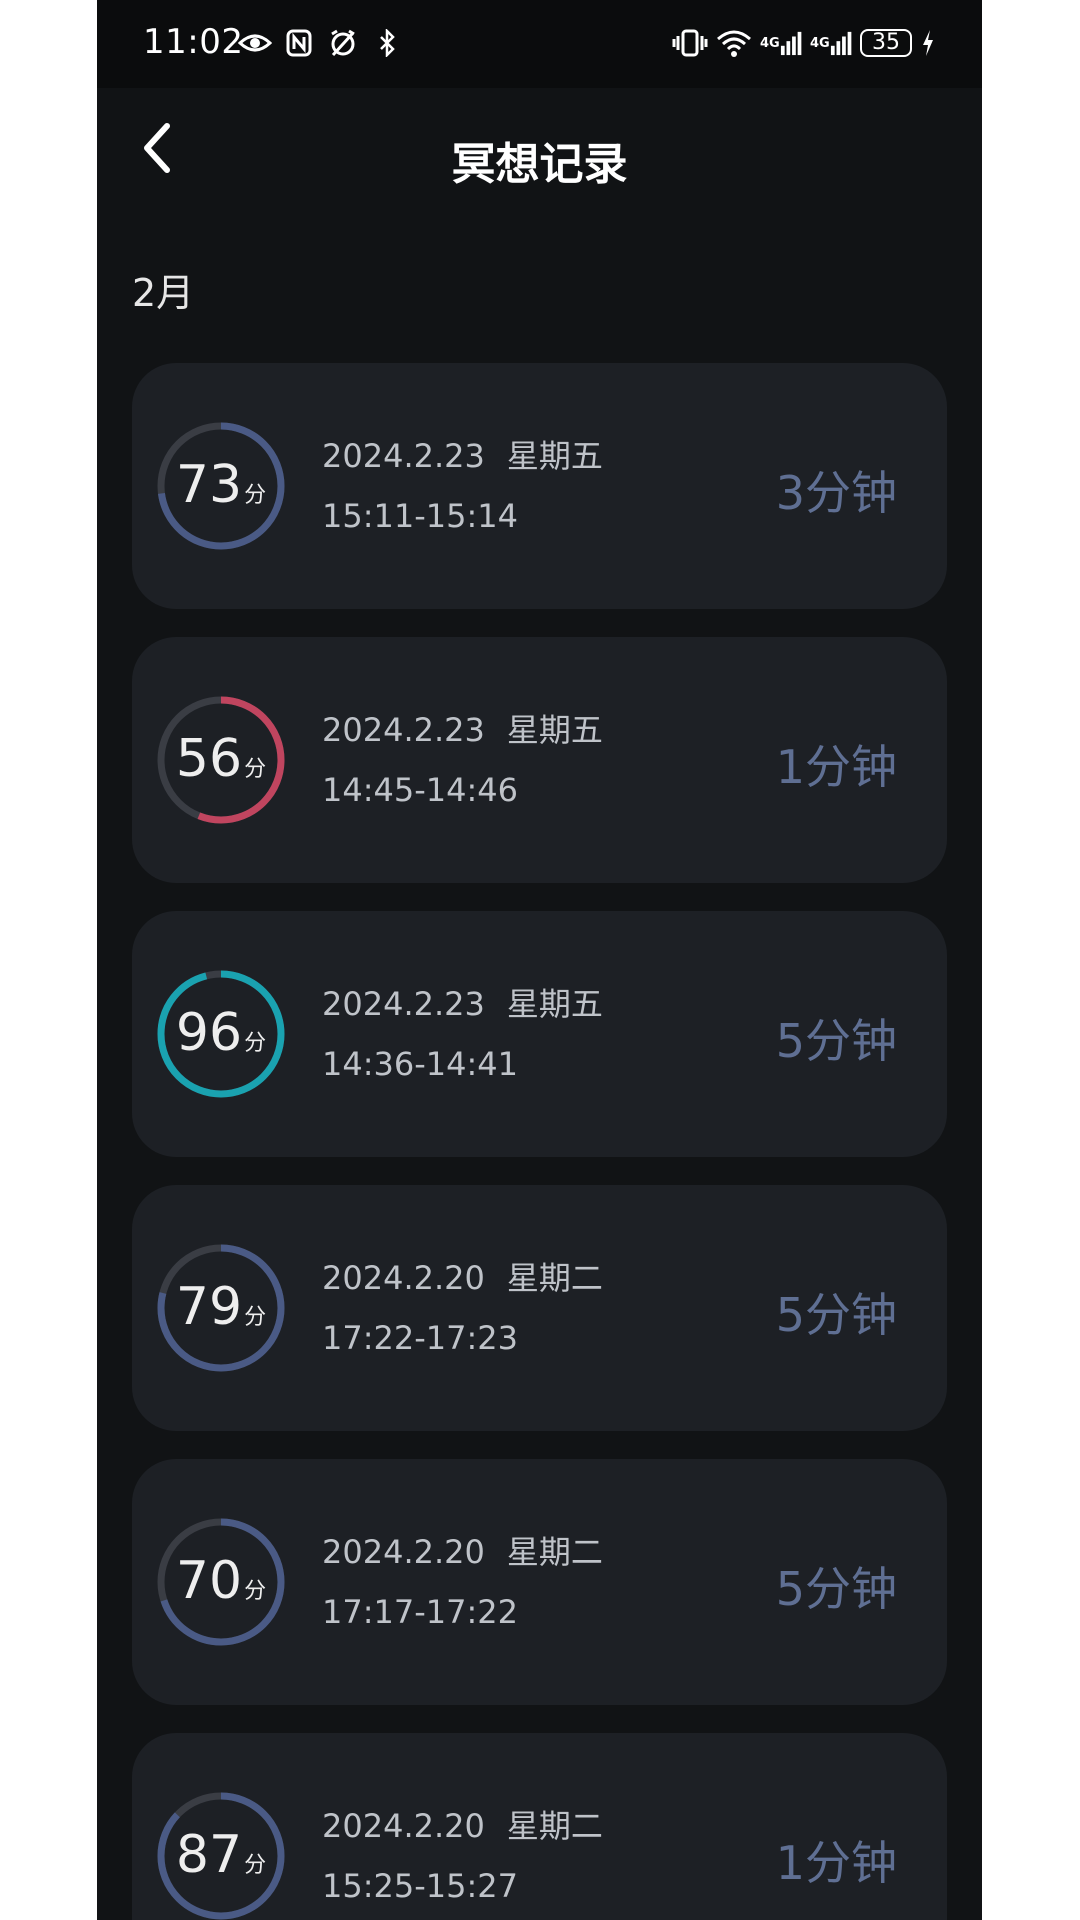  What do you see at coordinates (836, 493) in the screenshot?
I see `record-duration: 3分钟` at bounding box center [836, 493].